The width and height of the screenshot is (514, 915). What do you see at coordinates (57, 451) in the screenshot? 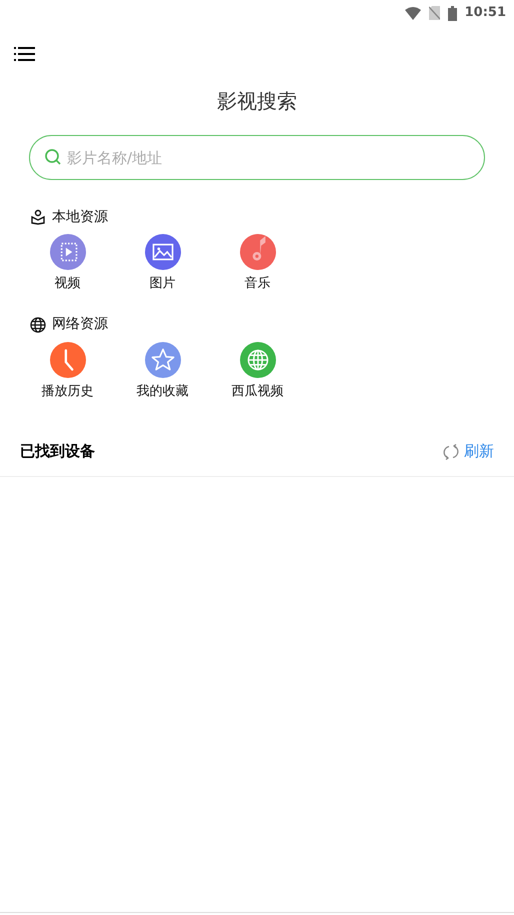
I see `devices-heading: 已找到设备` at bounding box center [57, 451].